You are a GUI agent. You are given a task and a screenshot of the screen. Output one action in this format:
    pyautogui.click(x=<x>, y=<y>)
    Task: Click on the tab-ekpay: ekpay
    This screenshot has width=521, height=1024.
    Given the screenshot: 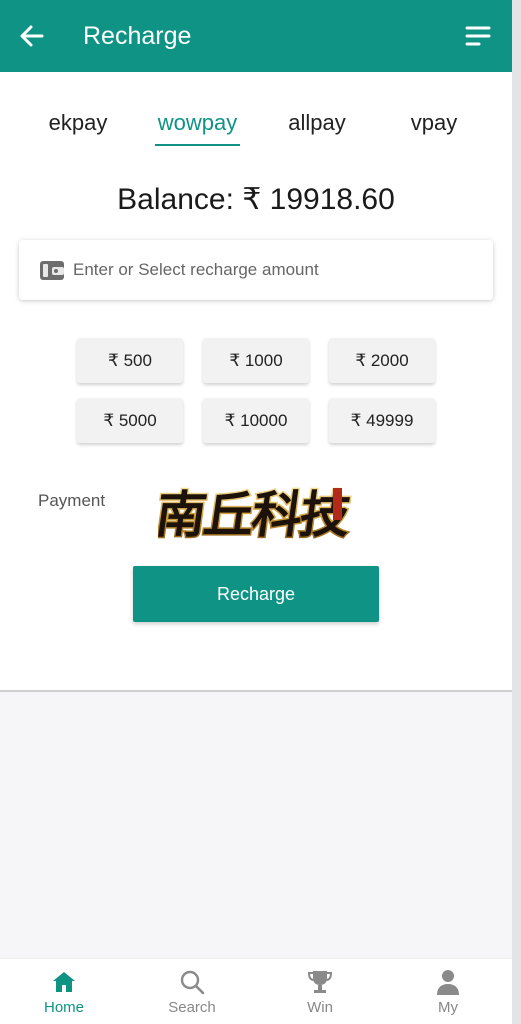 What is the action you would take?
    pyautogui.click(x=78, y=128)
    